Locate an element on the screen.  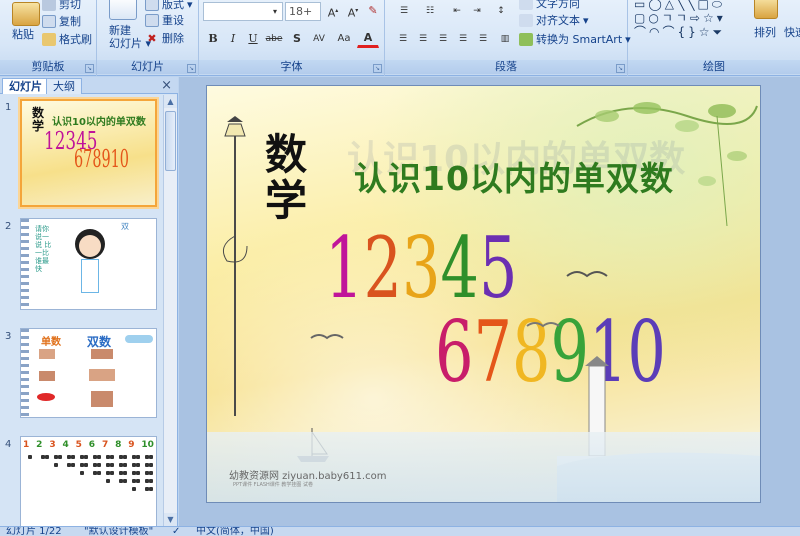
text-direction-icon is located at coordinates (526, 5).